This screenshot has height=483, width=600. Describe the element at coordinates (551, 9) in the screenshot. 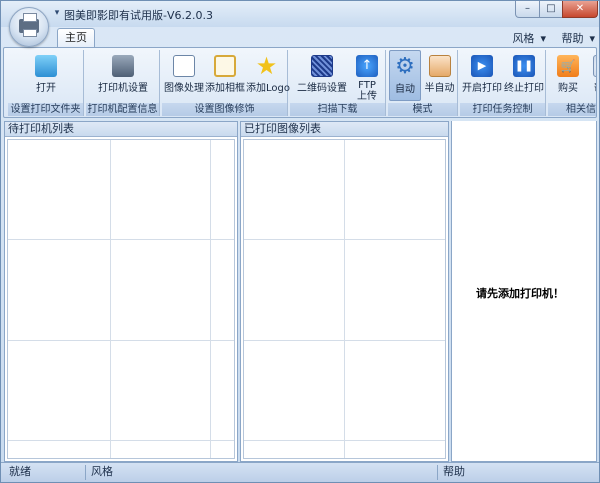

I see `maximize-button: □` at that location.